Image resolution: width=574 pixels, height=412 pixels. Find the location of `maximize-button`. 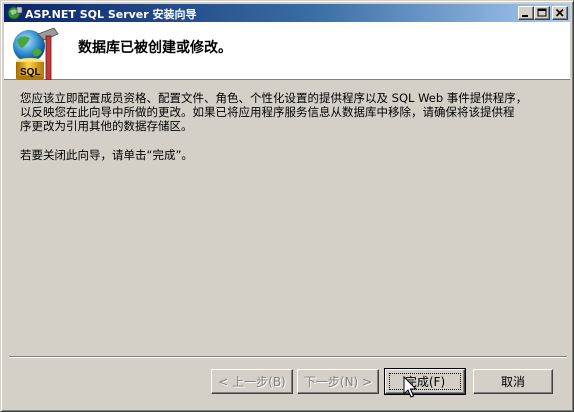

maximize-button is located at coordinates (542, 13).